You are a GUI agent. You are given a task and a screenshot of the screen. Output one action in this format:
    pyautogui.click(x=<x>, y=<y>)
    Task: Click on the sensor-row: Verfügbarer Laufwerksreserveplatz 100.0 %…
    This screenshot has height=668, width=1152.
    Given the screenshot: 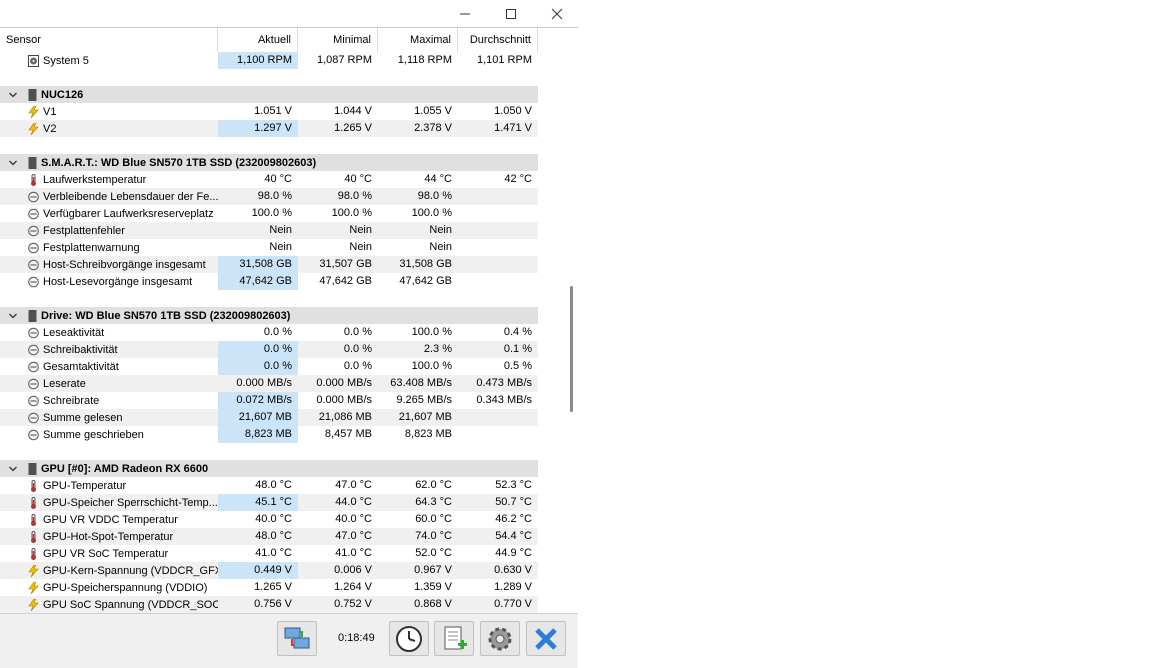 What is the action you would take?
    pyautogui.click(x=269, y=213)
    